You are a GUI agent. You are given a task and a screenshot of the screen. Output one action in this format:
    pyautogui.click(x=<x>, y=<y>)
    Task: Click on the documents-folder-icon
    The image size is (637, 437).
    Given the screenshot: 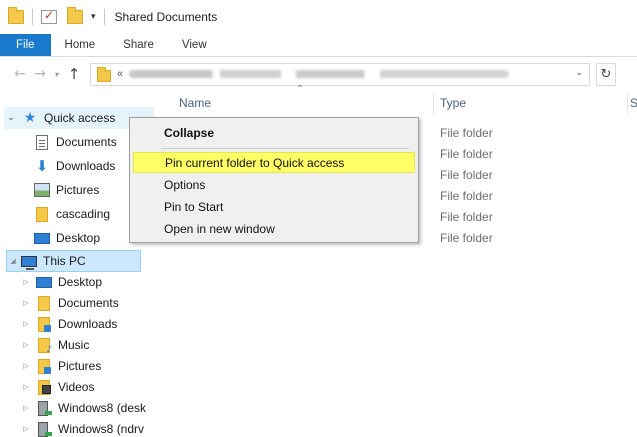 What is the action you would take?
    pyautogui.click(x=44, y=303)
    